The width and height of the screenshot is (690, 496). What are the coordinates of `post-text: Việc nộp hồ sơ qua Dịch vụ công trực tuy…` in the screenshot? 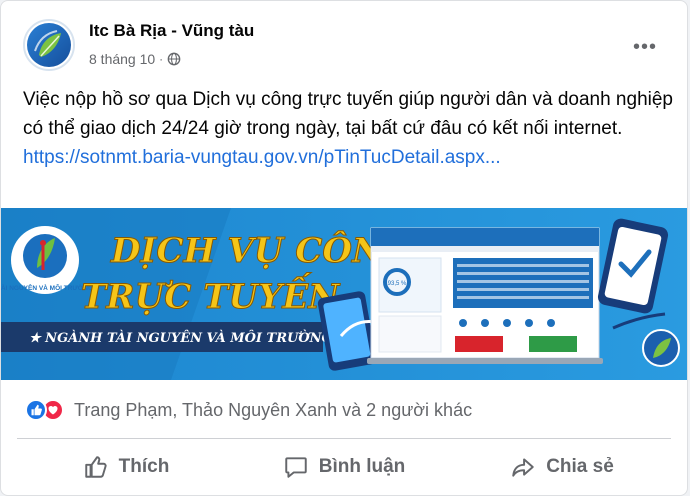 It's located at (348, 114).